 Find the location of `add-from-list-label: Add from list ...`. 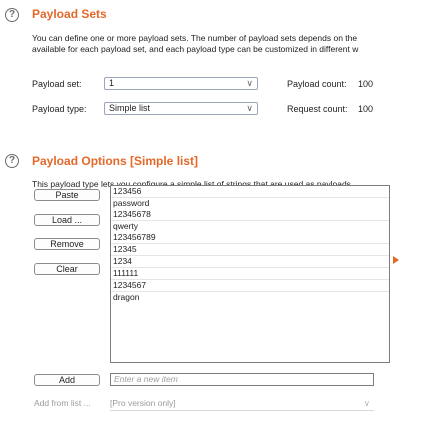

add-from-list-label: Add from list ... is located at coordinates (62, 403).